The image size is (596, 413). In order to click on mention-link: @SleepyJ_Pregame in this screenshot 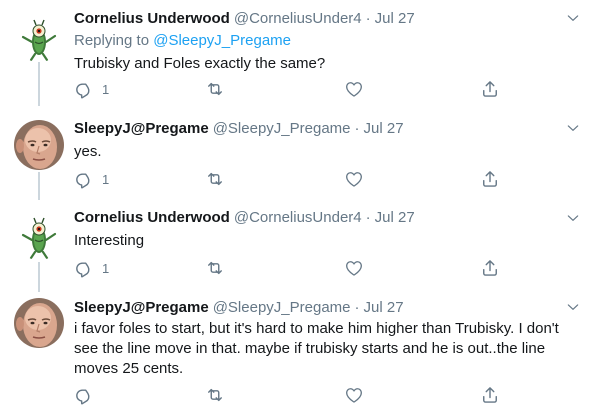, I will do `click(222, 40)`.